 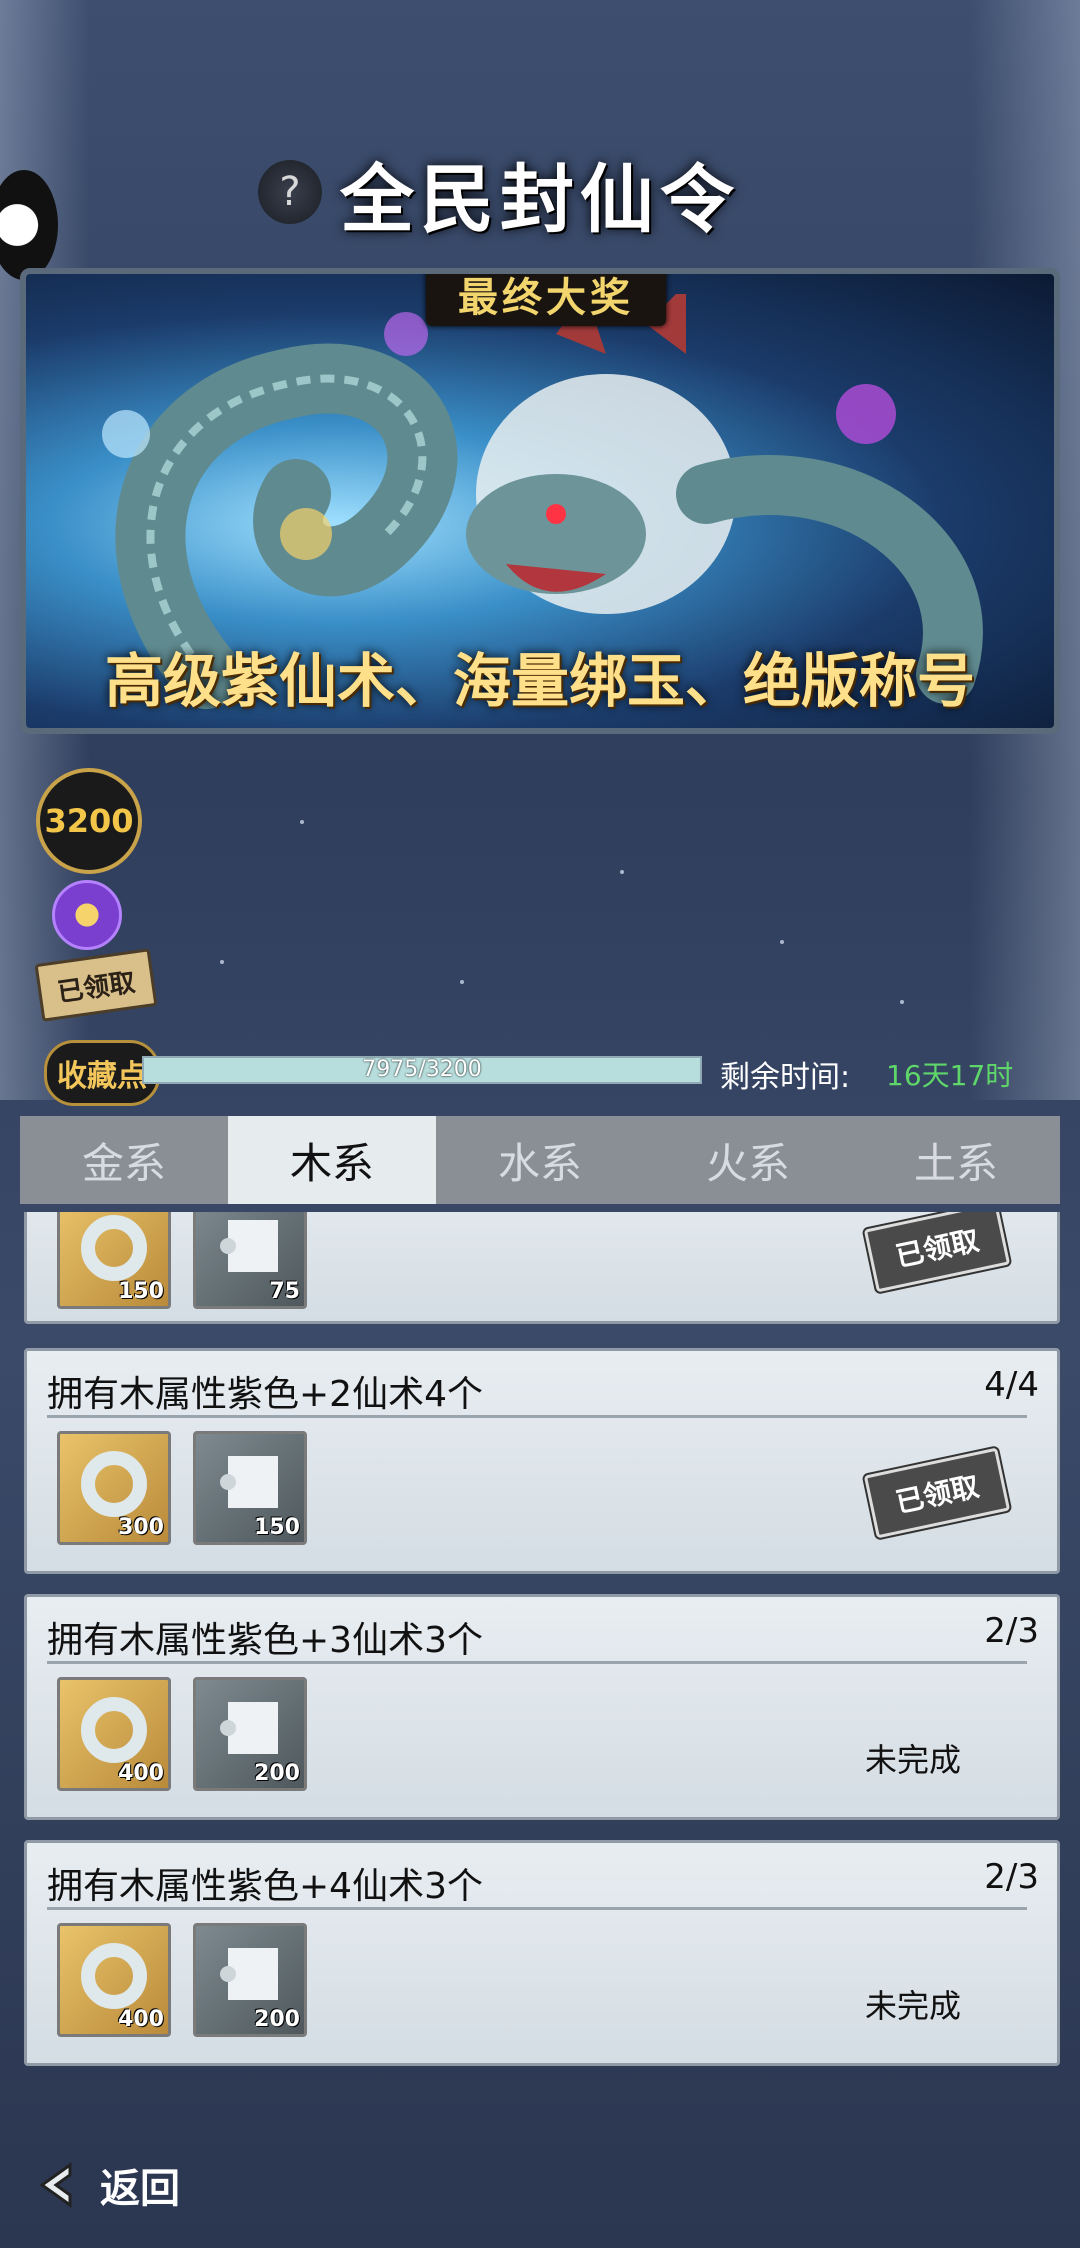 What do you see at coordinates (265, 1640) in the screenshot?
I see `task-title: 拥有木属性紫色+3仙术3个` at bounding box center [265, 1640].